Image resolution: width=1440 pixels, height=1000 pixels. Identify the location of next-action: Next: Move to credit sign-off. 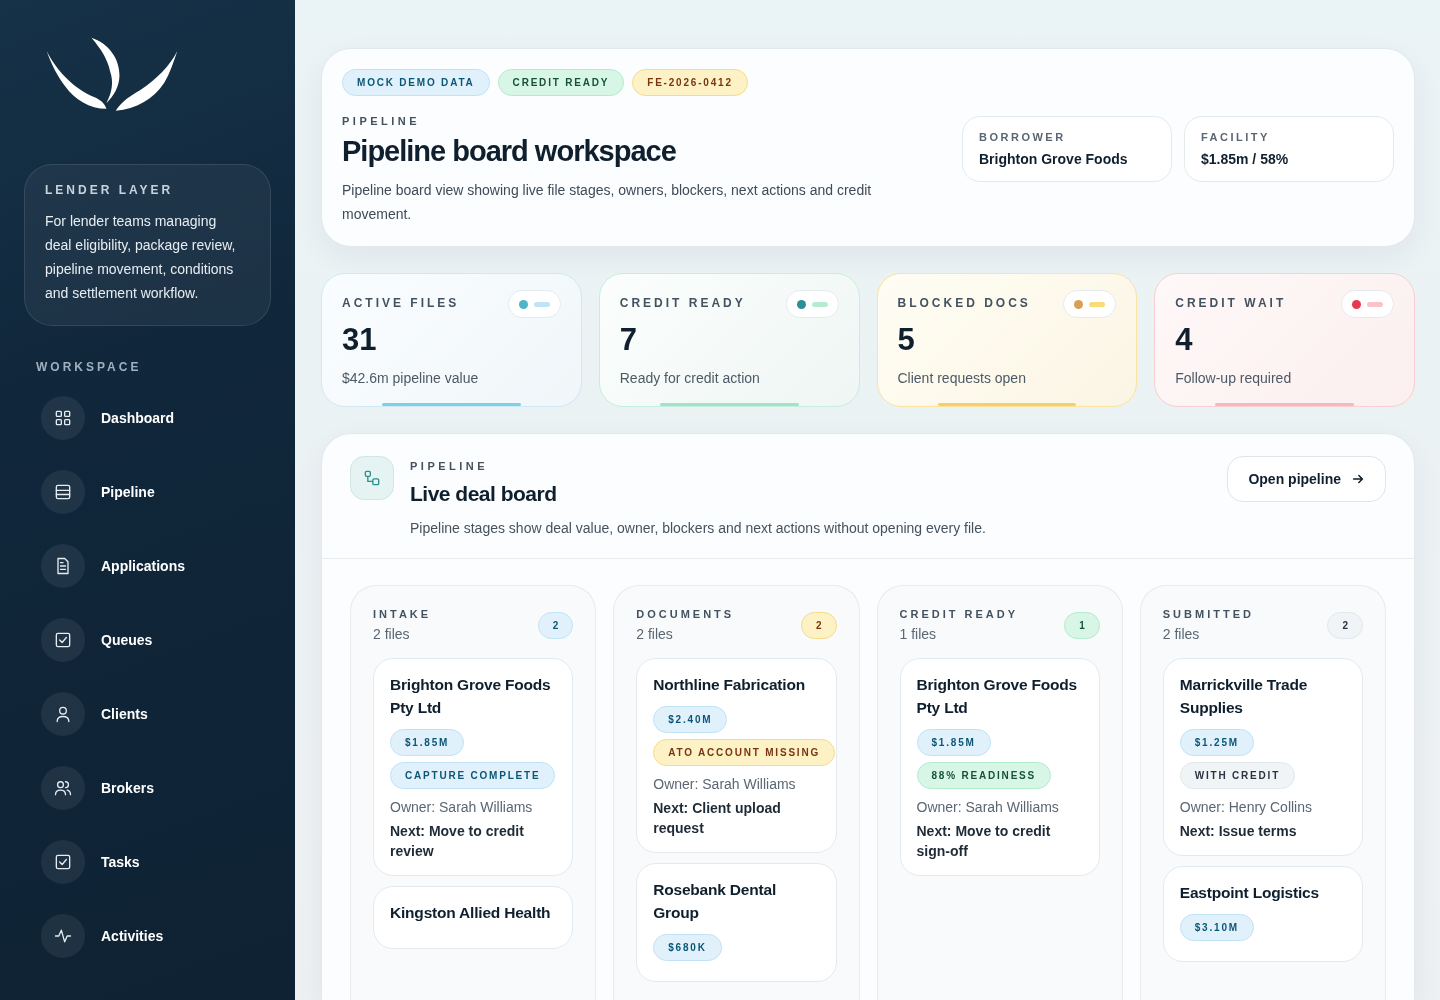
(984, 841).